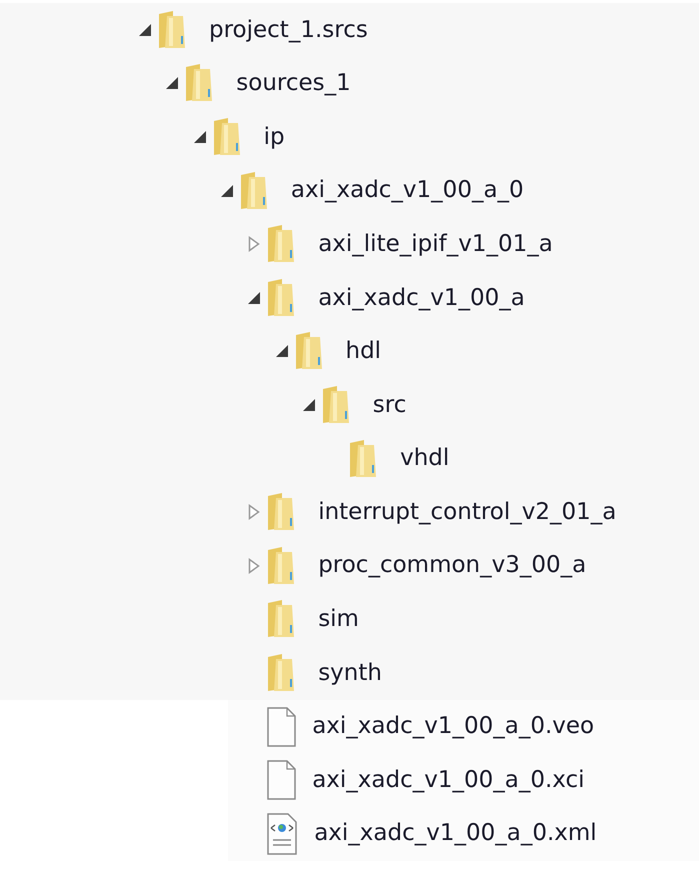 The width and height of the screenshot is (699, 877). What do you see at coordinates (421, 298) in the screenshot?
I see `folder-name: axi_xadc_v1_00_a` at bounding box center [421, 298].